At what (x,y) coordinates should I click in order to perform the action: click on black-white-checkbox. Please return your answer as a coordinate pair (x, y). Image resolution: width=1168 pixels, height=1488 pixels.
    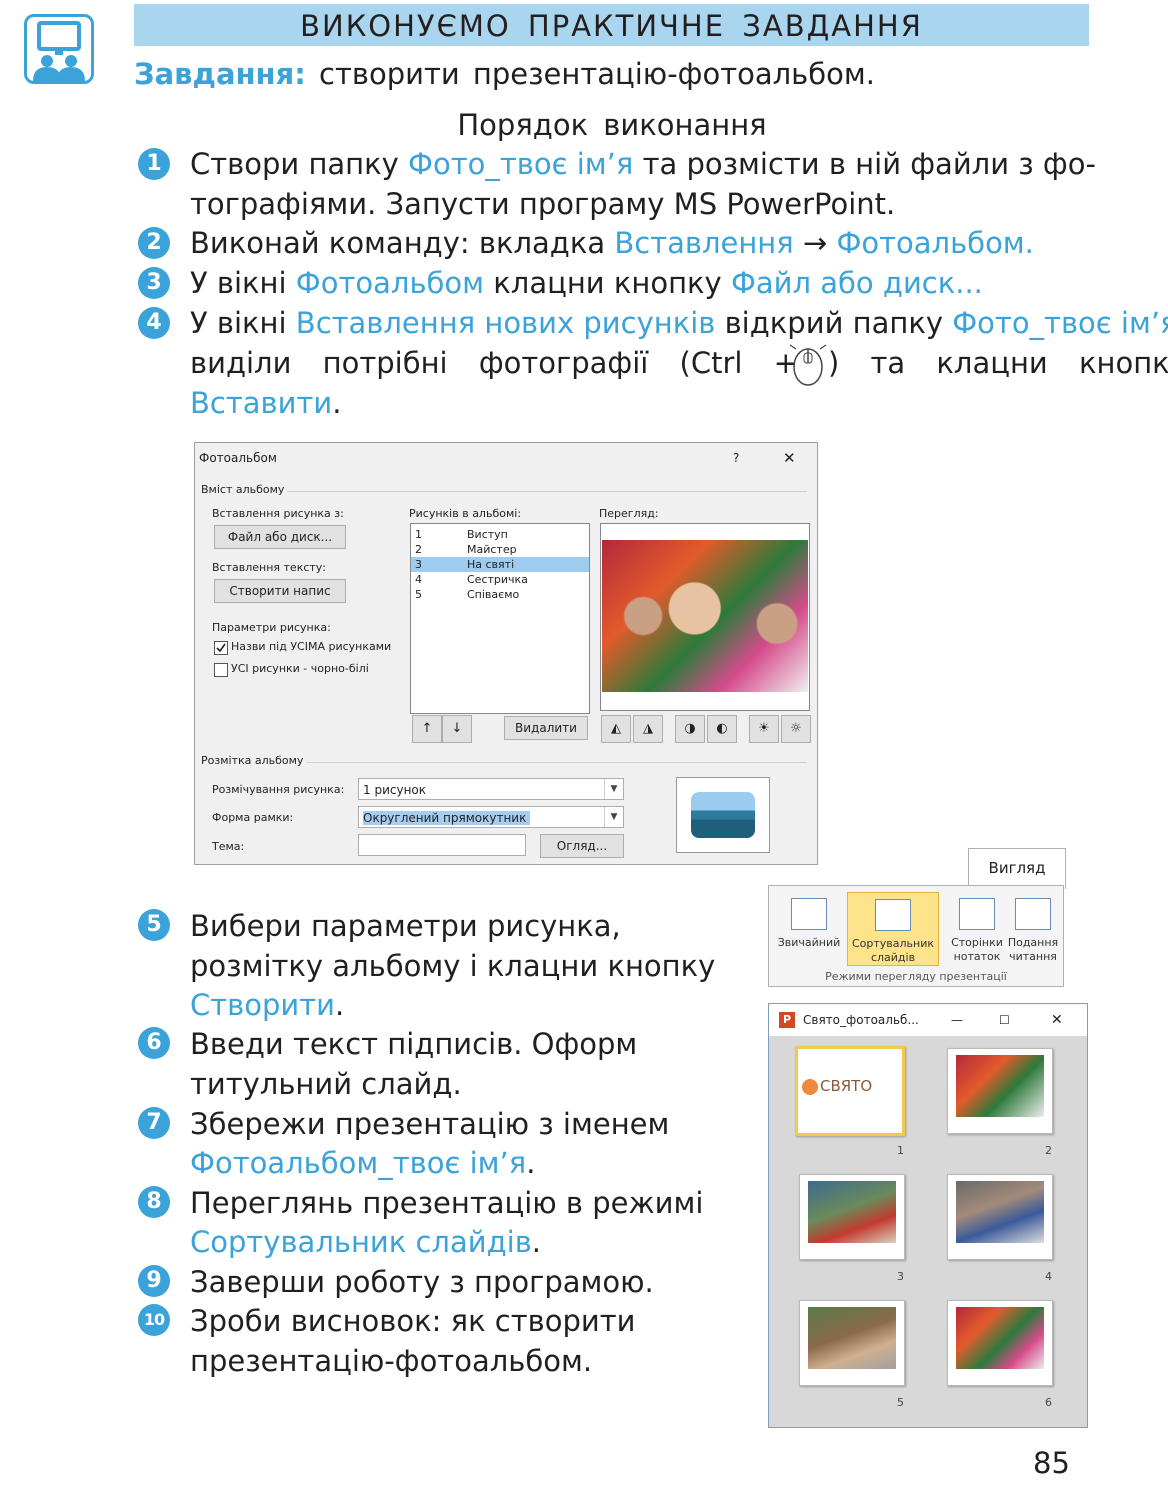
    Looking at the image, I should click on (221, 670).